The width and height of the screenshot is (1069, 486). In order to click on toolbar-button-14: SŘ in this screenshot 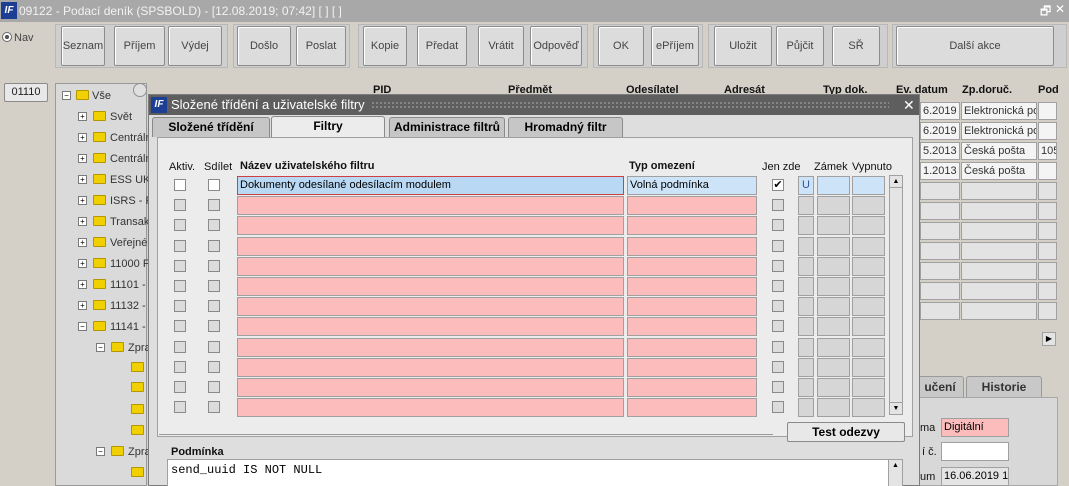, I will do `click(856, 46)`.